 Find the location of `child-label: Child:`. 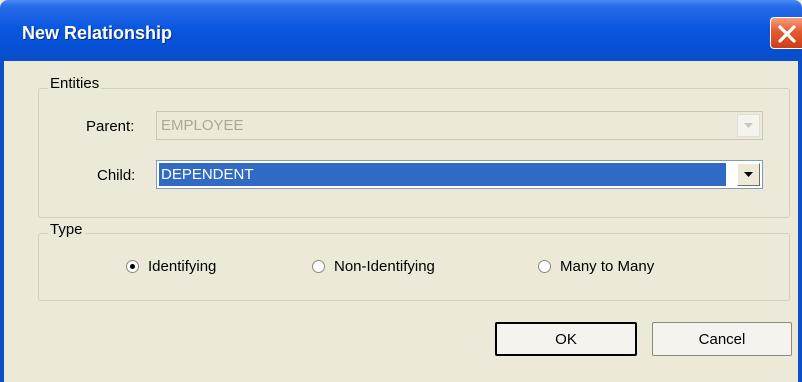

child-label: Child: is located at coordinates (116, 175).